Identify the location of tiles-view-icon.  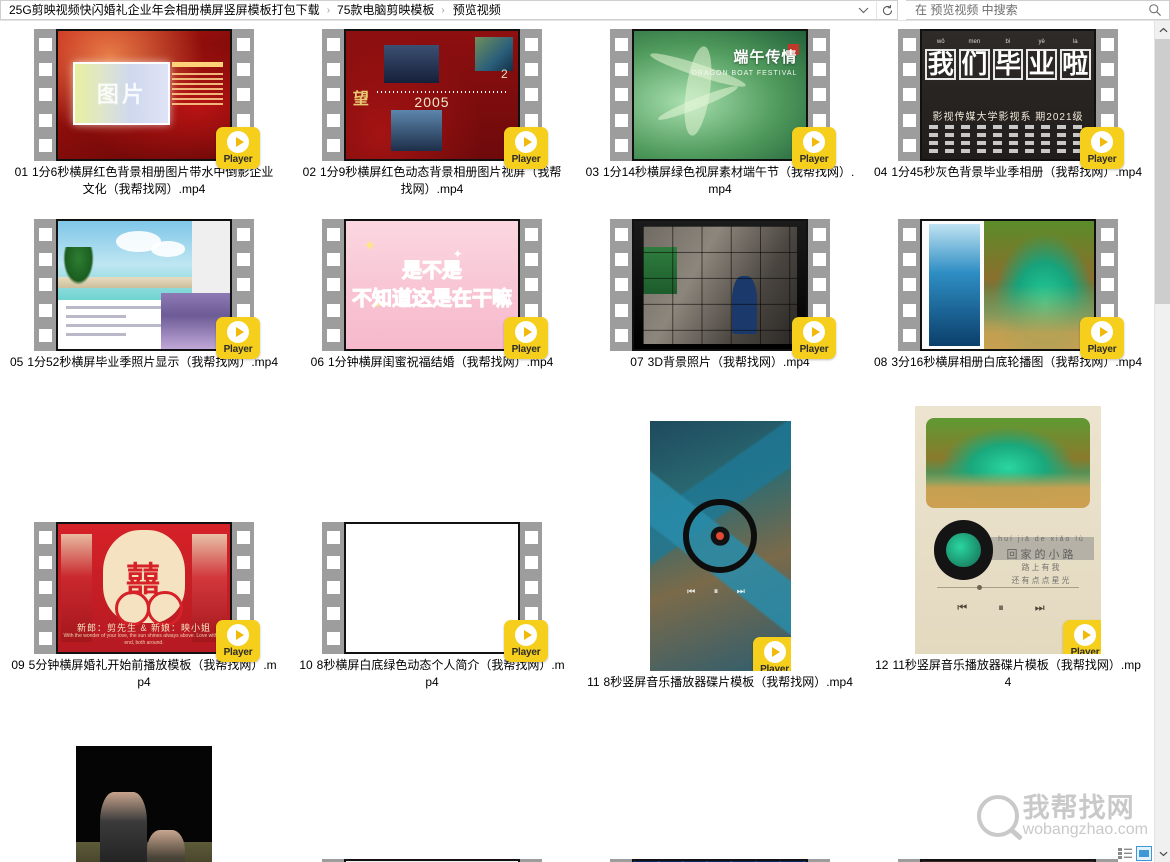
(1144, 853).